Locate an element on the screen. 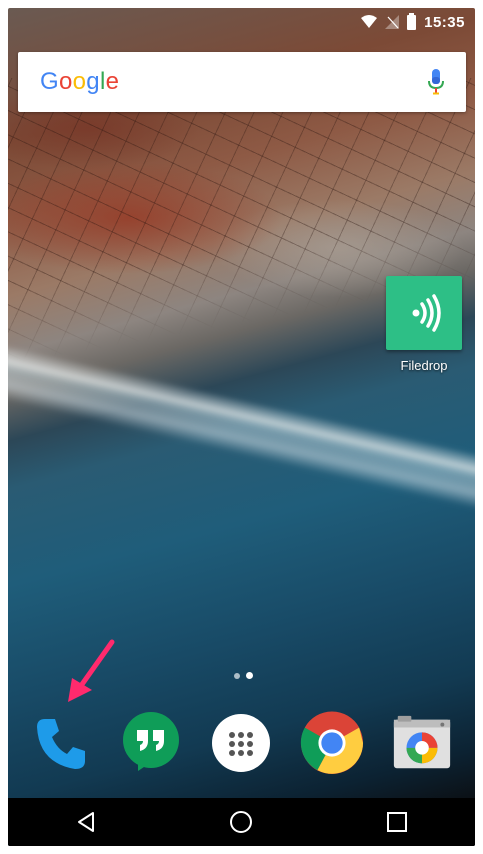 Image resolution: width=483 pixels, height=854 pixels. page-dot is located at coordinates (237, 675).